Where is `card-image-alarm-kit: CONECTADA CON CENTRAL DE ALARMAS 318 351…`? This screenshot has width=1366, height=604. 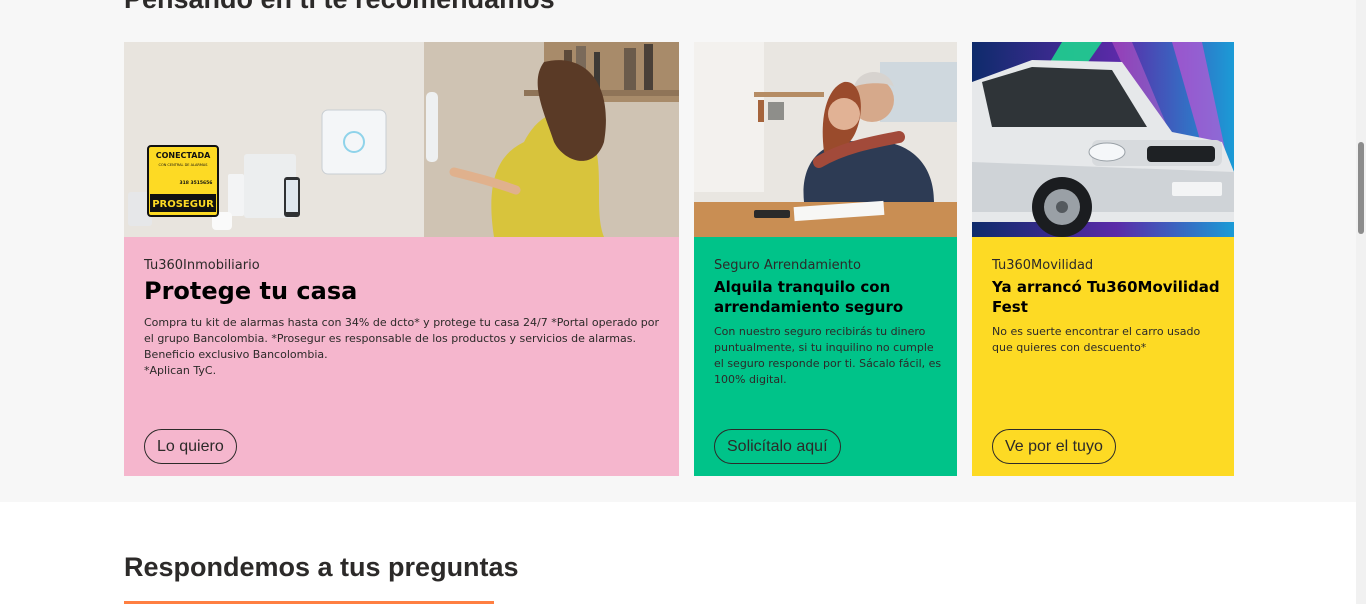 card-image-alarm-kit: CONECTADA CON CENTRAL DE ALARMAS 318 351… is located at coordinates (401, 139).